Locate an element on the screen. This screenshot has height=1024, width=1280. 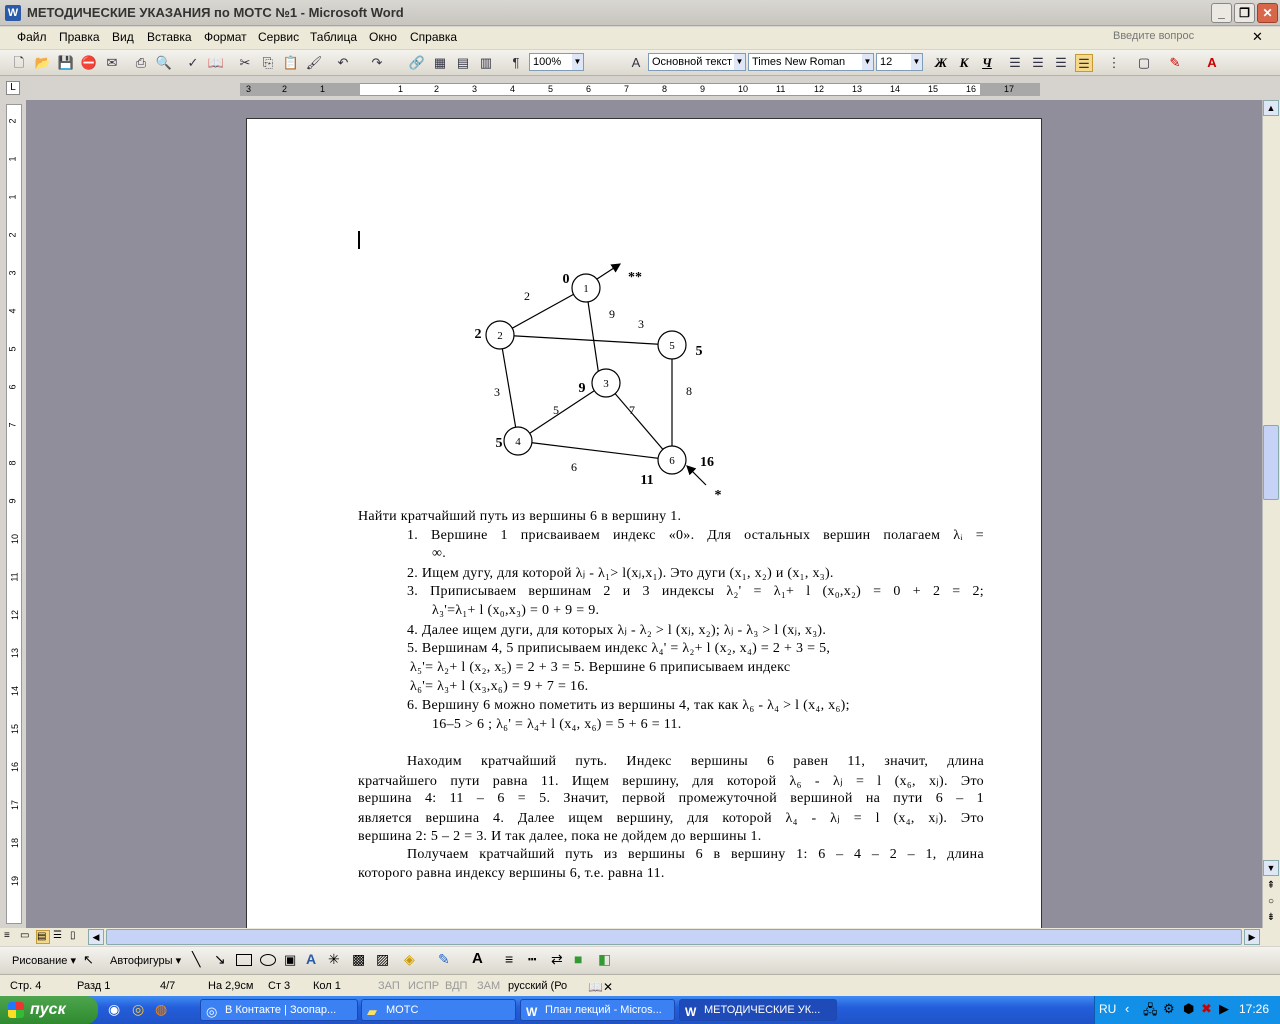
dash-style-icon: ┅ is located at coordinates (532, 959).